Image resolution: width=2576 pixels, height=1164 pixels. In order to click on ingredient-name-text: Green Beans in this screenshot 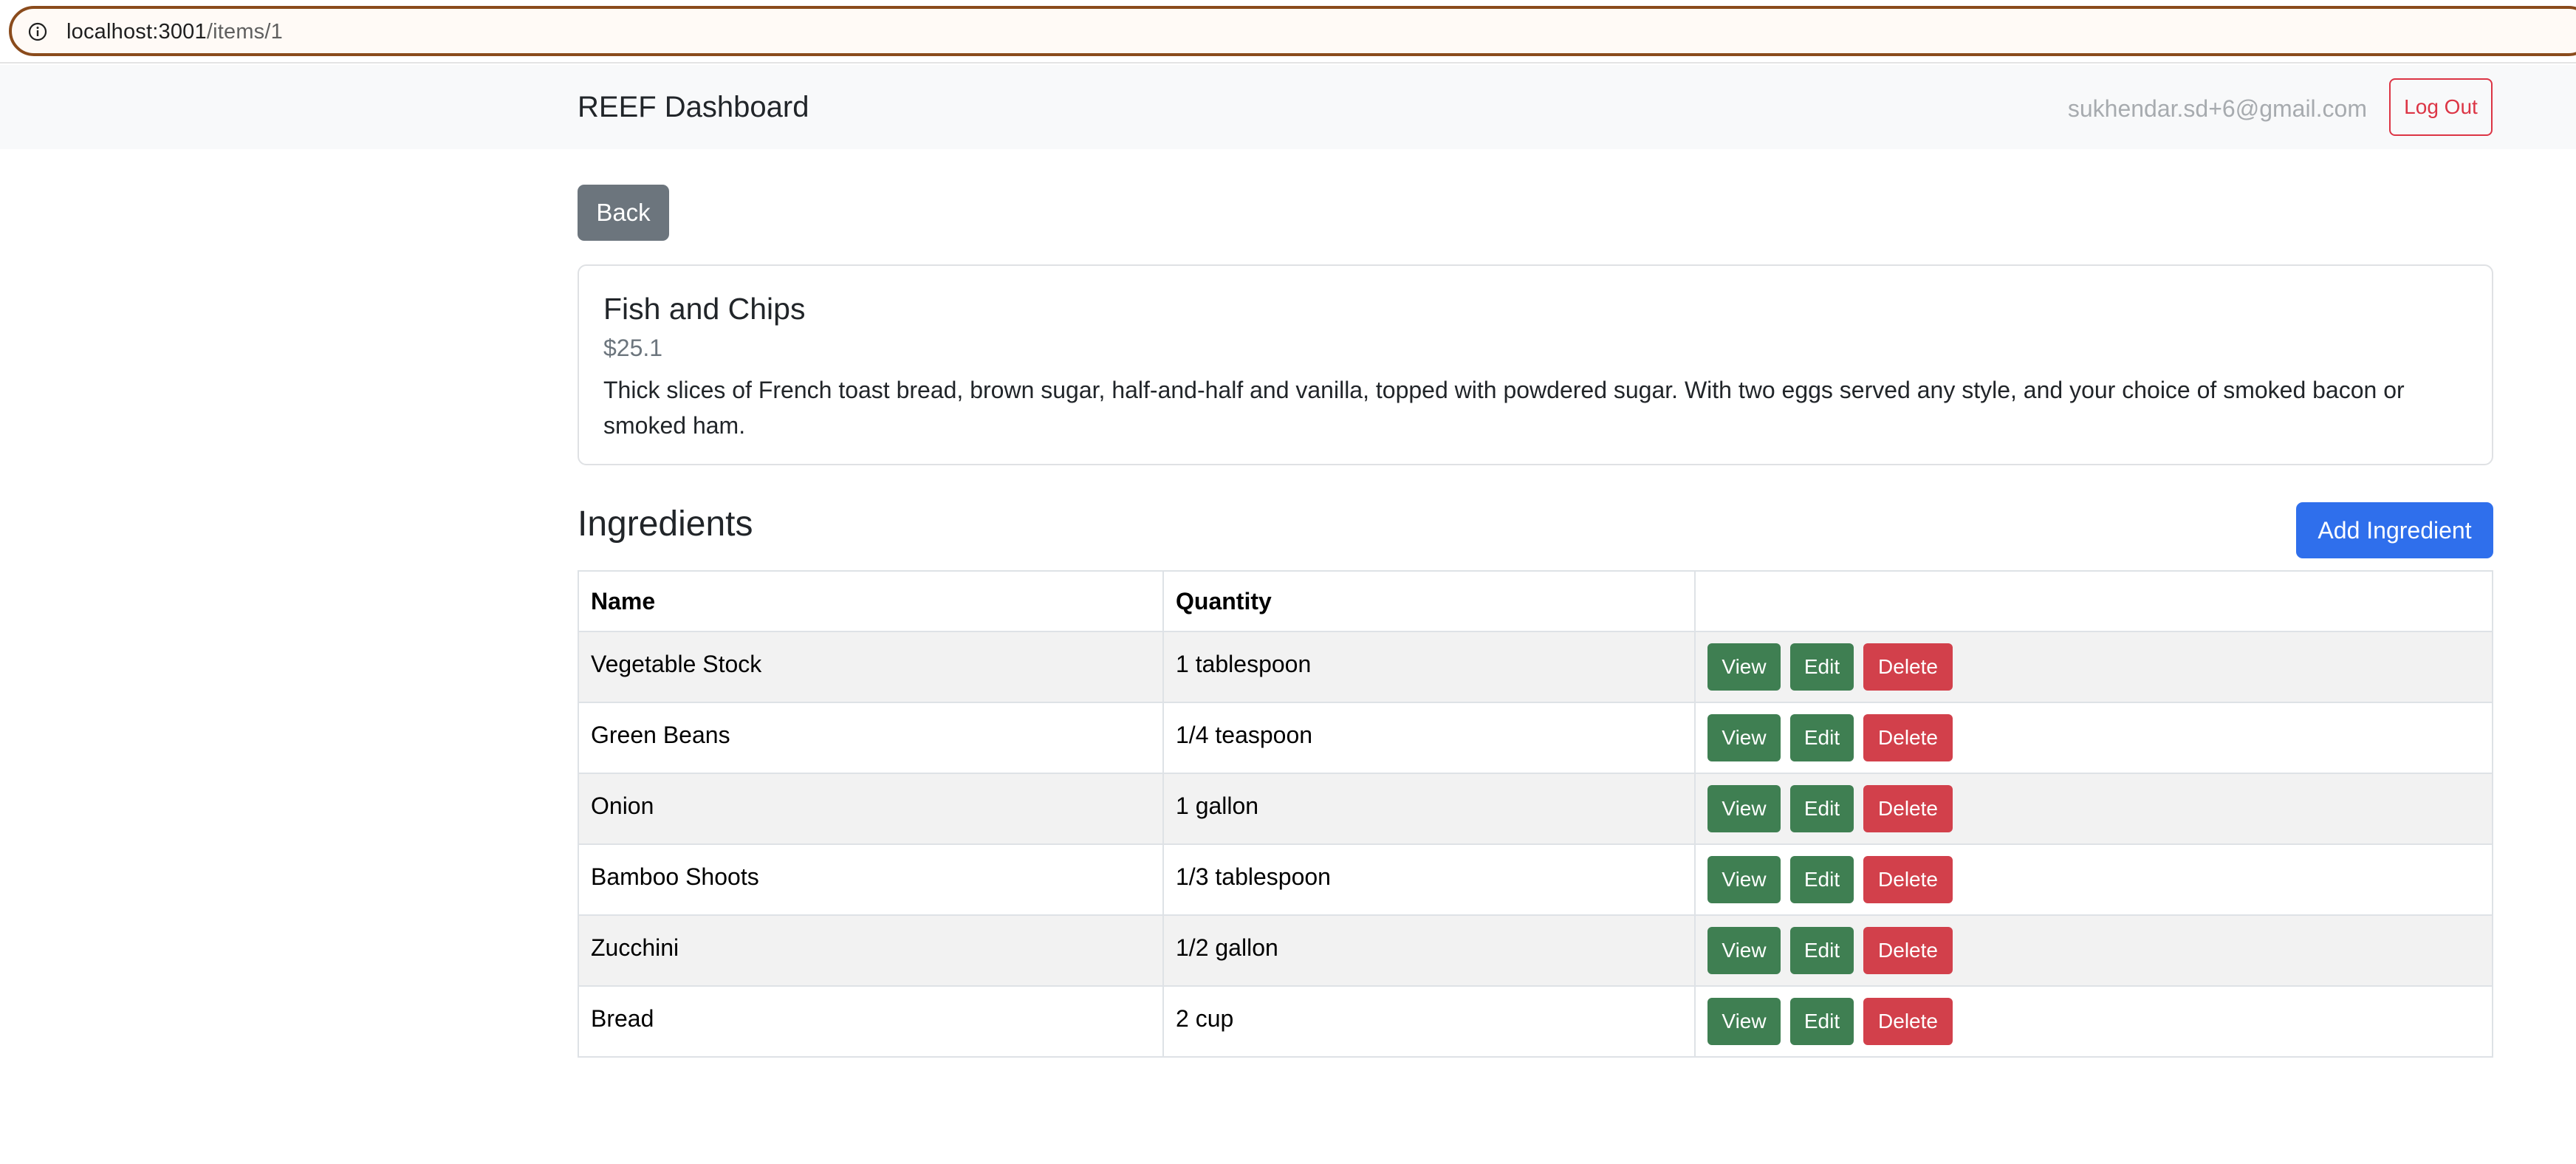, I will do `click(660, 735)`.